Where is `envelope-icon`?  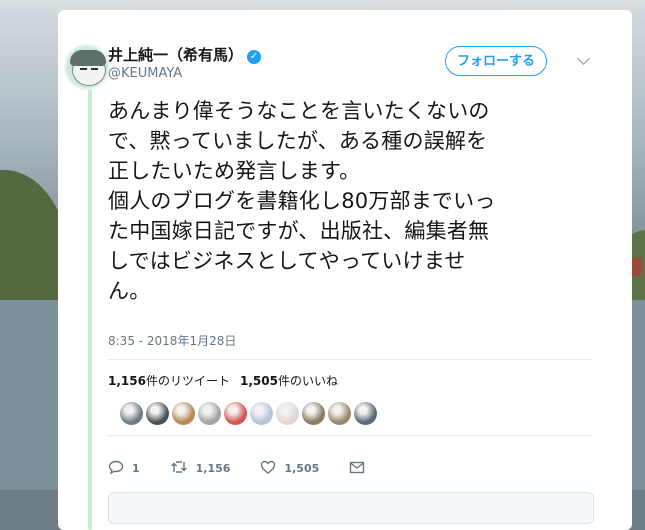
envelope-icon is located at coordinates (357, 469).